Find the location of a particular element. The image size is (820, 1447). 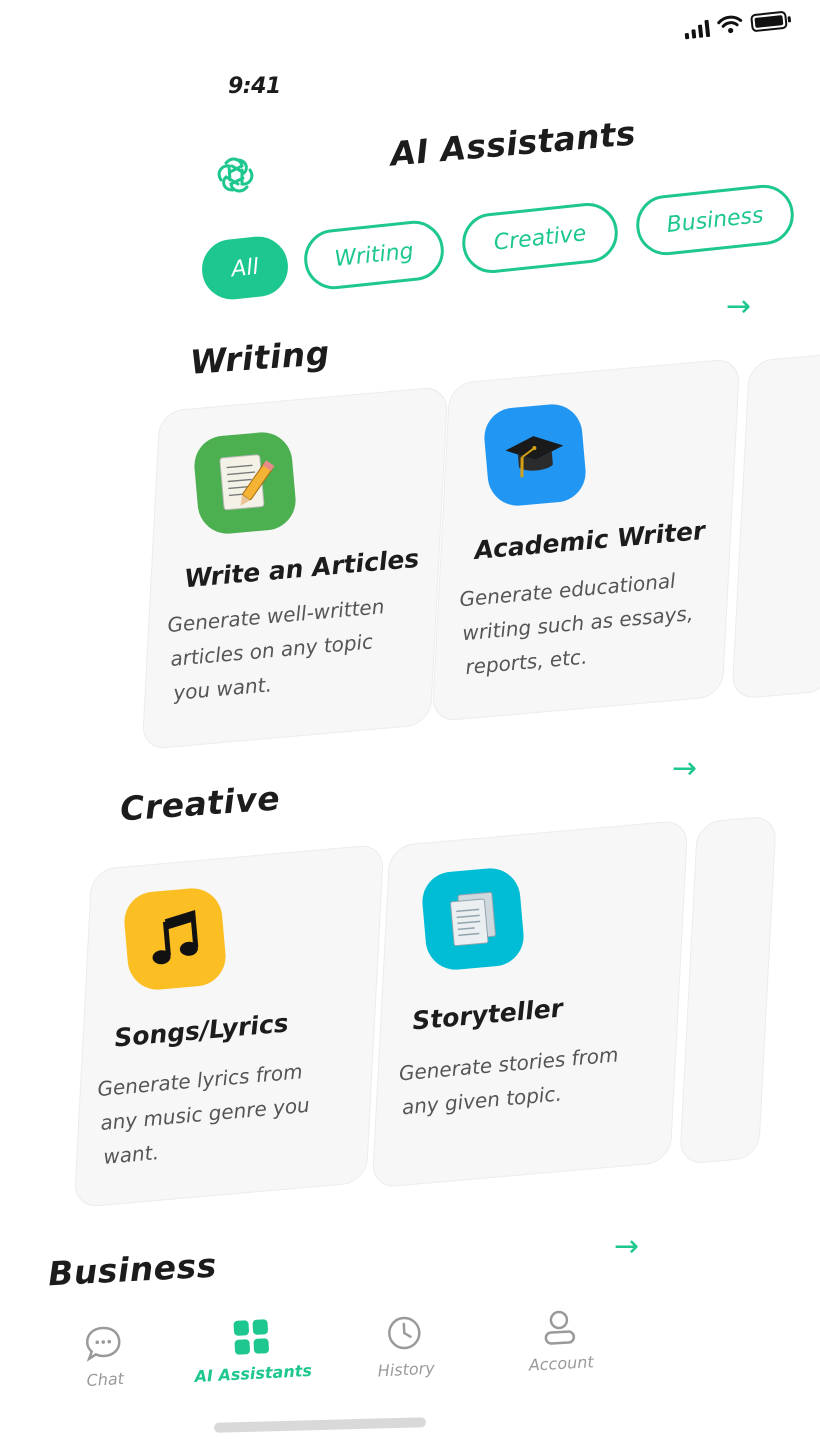

filter-chip-writing: Writing is located at coordinates (374, 255).